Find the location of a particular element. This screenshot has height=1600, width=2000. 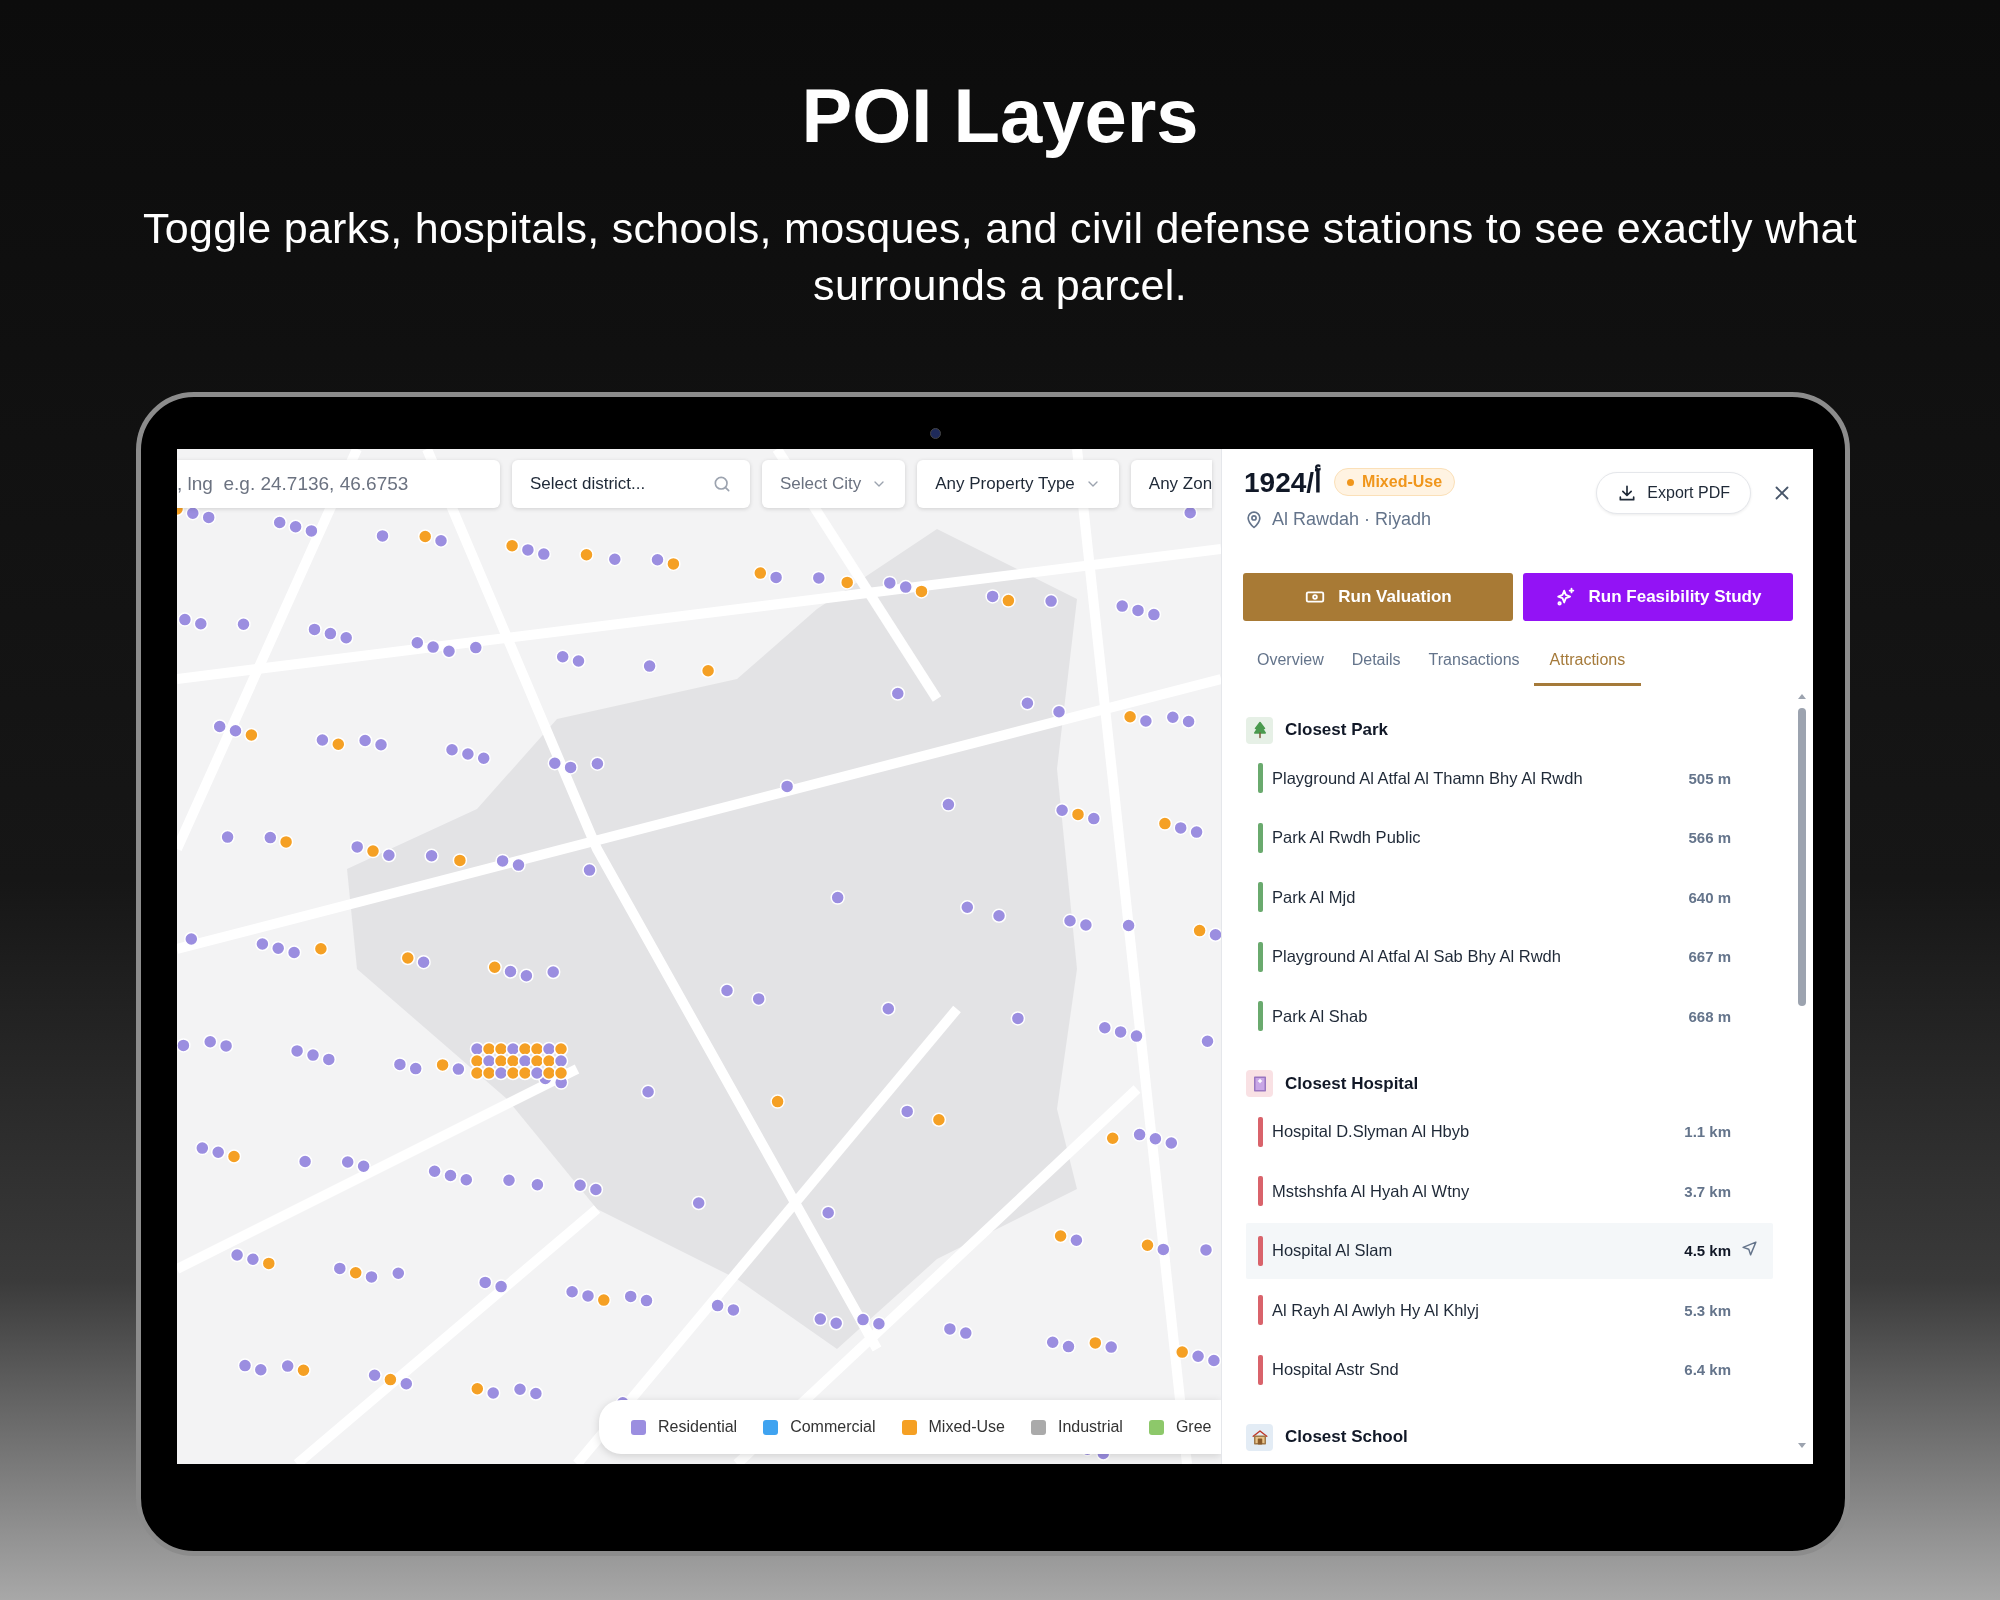

attraction-name: Playground Al Atfal Al Thamn Bhy Al Rwdh is located at coordinates (1428, 778).